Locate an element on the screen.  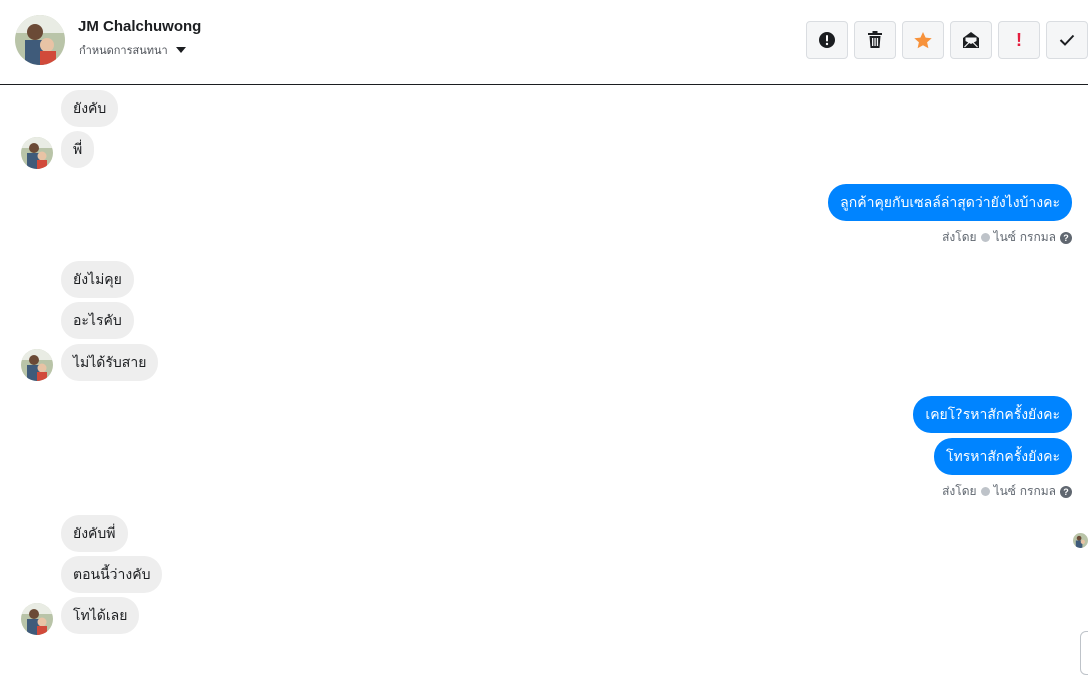
report-button is located at coordinates (827, 40).